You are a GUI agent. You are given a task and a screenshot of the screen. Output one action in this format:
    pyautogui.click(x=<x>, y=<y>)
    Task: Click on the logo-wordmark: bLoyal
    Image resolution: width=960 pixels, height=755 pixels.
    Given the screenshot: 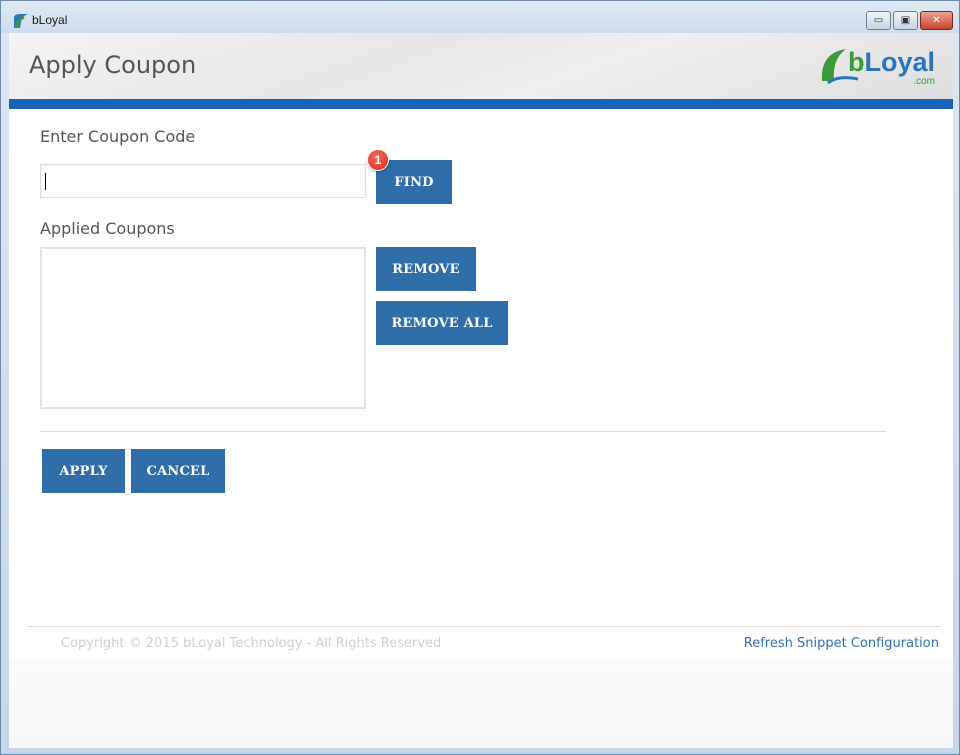 What is the action you would take?
    pyautogui.click(x=891, y=62)
    